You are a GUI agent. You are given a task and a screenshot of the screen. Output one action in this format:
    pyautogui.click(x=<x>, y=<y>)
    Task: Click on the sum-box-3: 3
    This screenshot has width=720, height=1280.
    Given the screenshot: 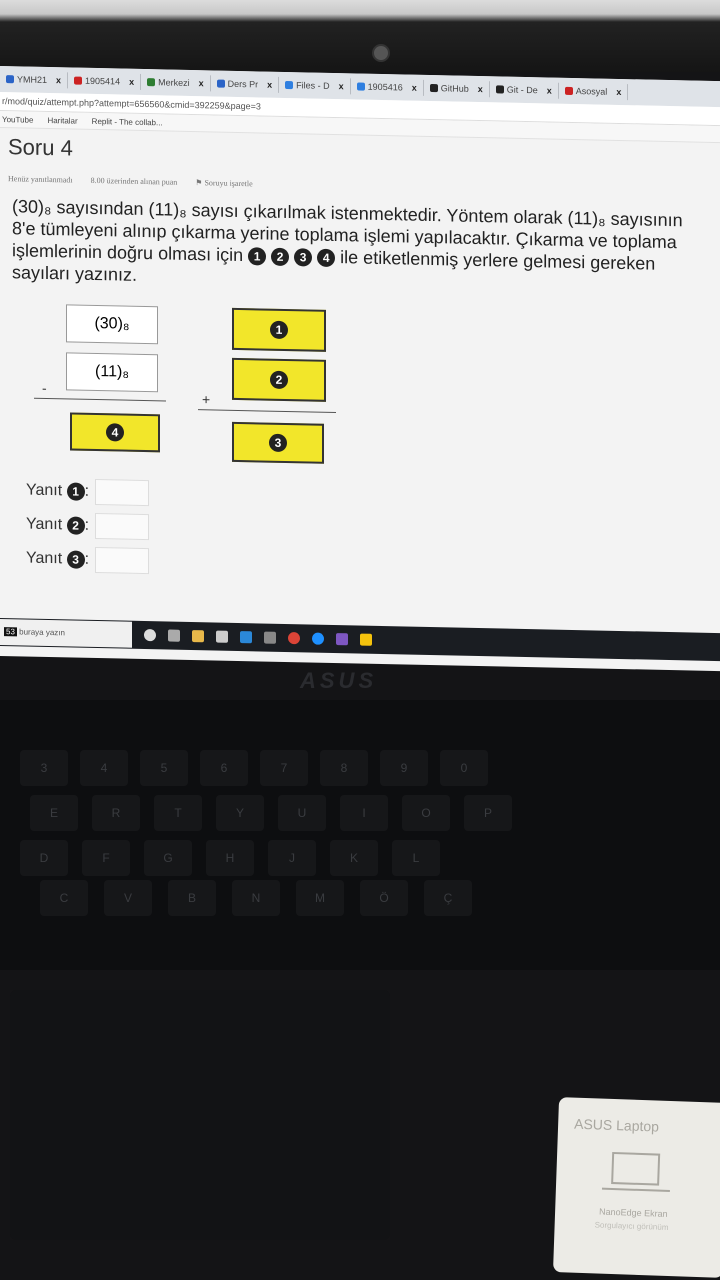 What is the action you would take?
    pyautogui.click(x=278, y=442)
    